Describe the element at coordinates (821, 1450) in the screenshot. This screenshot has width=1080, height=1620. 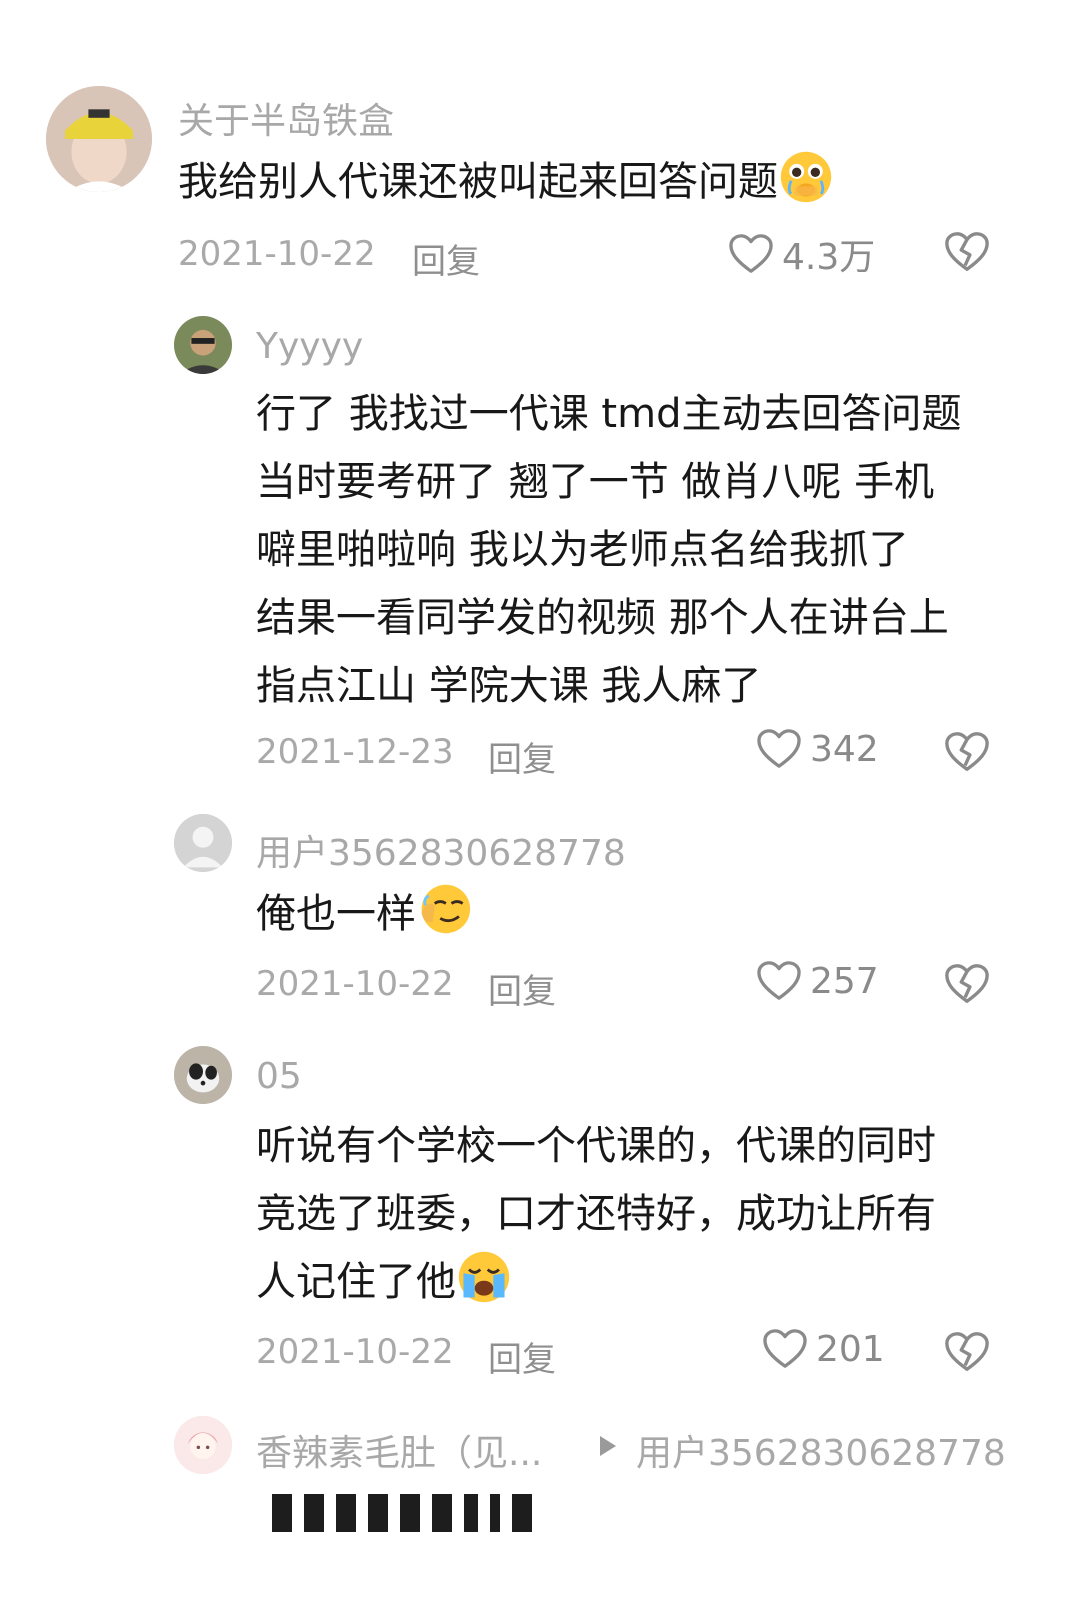
I see `reply-to-username: 用户3562830628778` at that location.